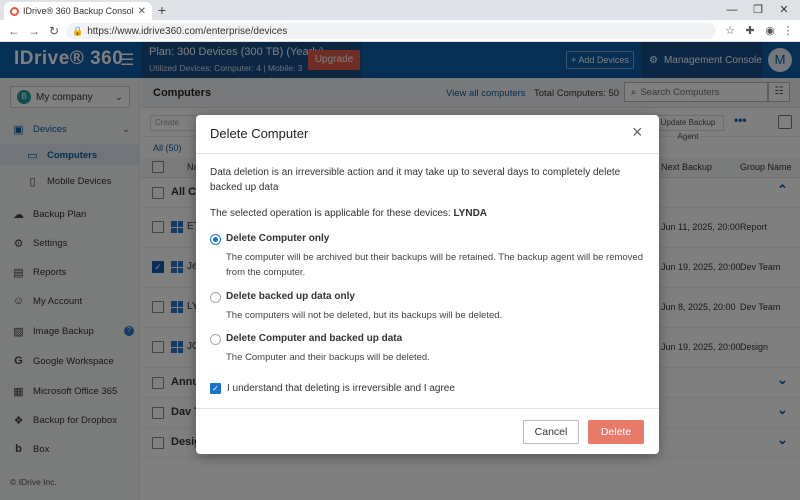 This screenshot has height=500, width=800. Describe the element at coordinates (750, 31) in the screenshot. I see `extensions-icon: ✚` at that location.